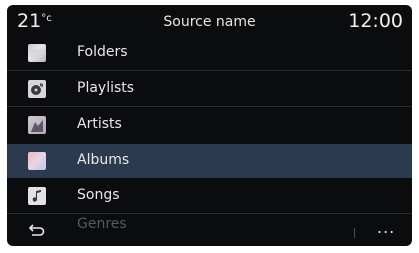 The width and height of the screenshot is (419, 253). I want to click on list-item-artists: Artists, so click(209, 125).